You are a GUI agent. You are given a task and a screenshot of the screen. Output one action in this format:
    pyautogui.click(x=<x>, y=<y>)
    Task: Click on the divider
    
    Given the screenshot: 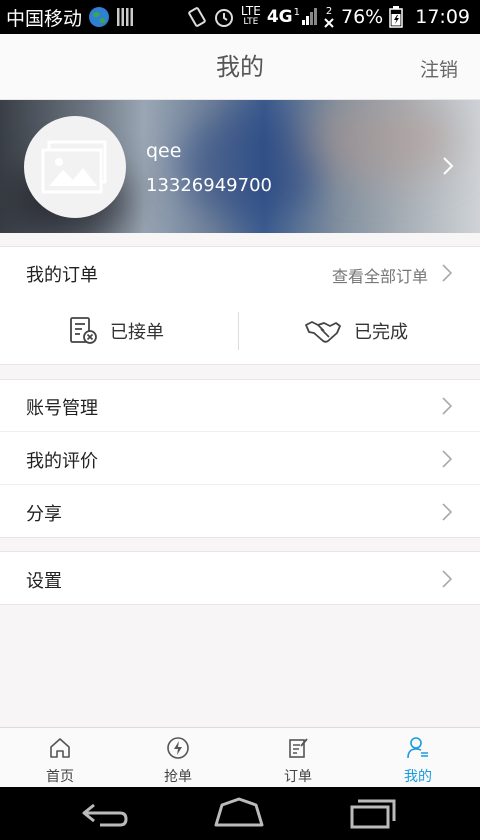 What is the action you would take?
    pyautogui.click(x=238, y=331)
    